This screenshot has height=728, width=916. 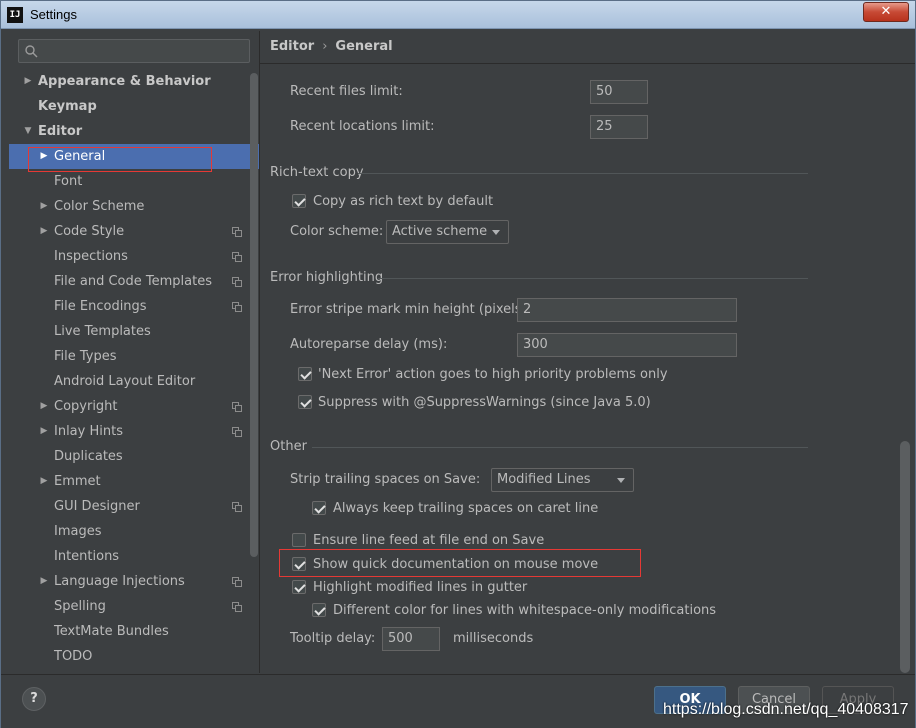 I want to click on search-icon, so click(x=31, y=51).